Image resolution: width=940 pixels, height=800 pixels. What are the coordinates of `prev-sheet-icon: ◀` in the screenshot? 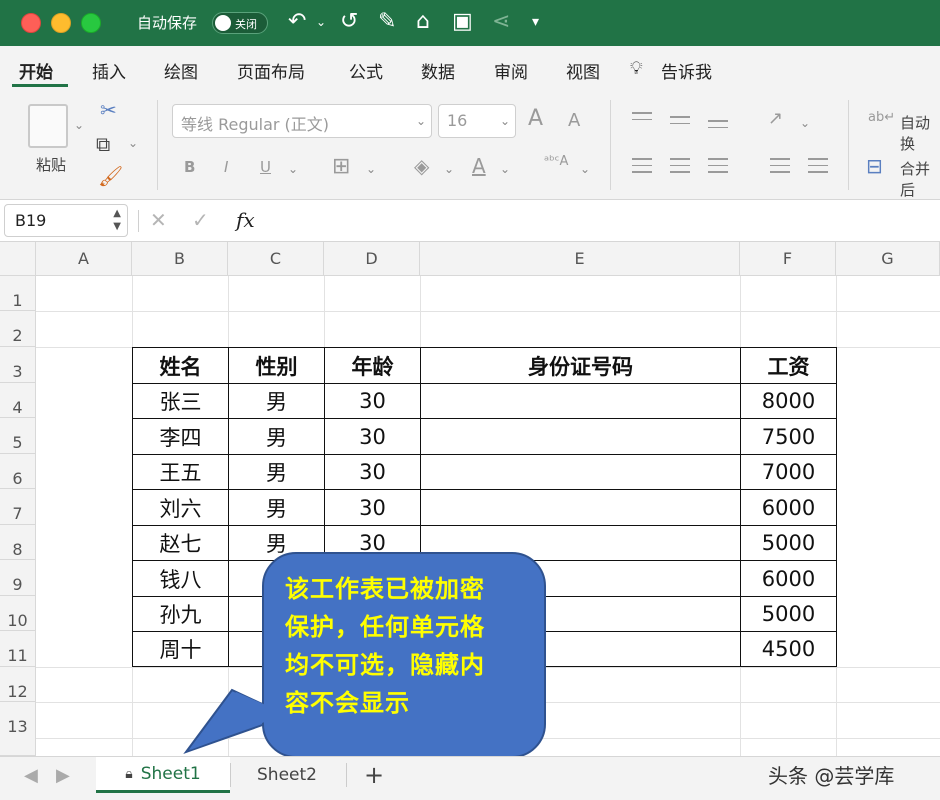 It's located at (31, 775).